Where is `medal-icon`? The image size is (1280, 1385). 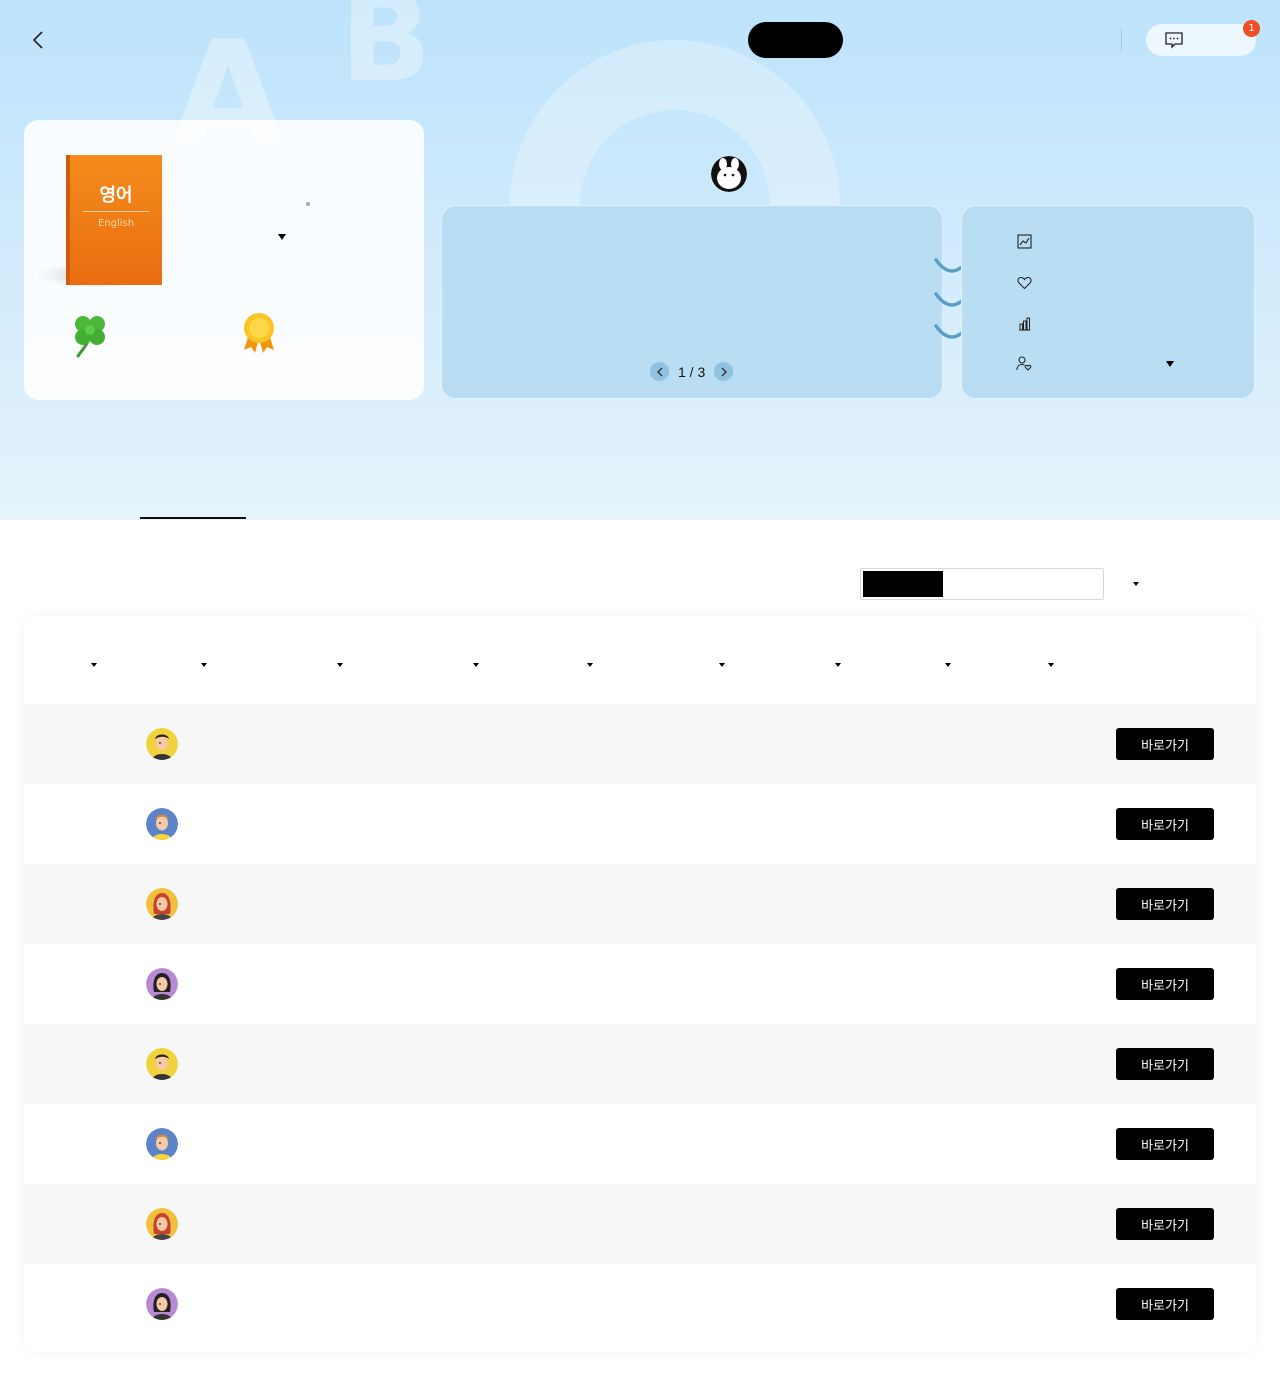 medal-icon is located at coordinates (259, 334).